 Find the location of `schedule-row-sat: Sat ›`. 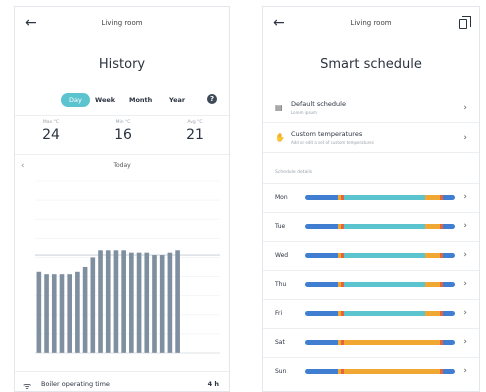

schedule-row-sat: Sat › is located at coordinates (371, 342).